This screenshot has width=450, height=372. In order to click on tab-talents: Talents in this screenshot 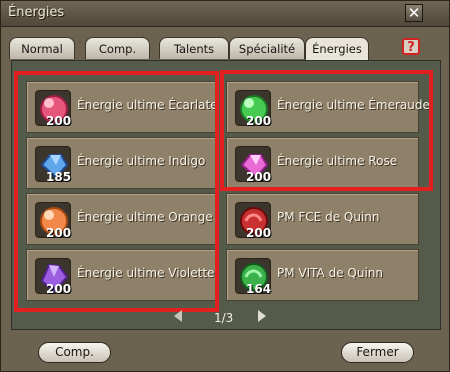, I will do `click(194, 48)`.